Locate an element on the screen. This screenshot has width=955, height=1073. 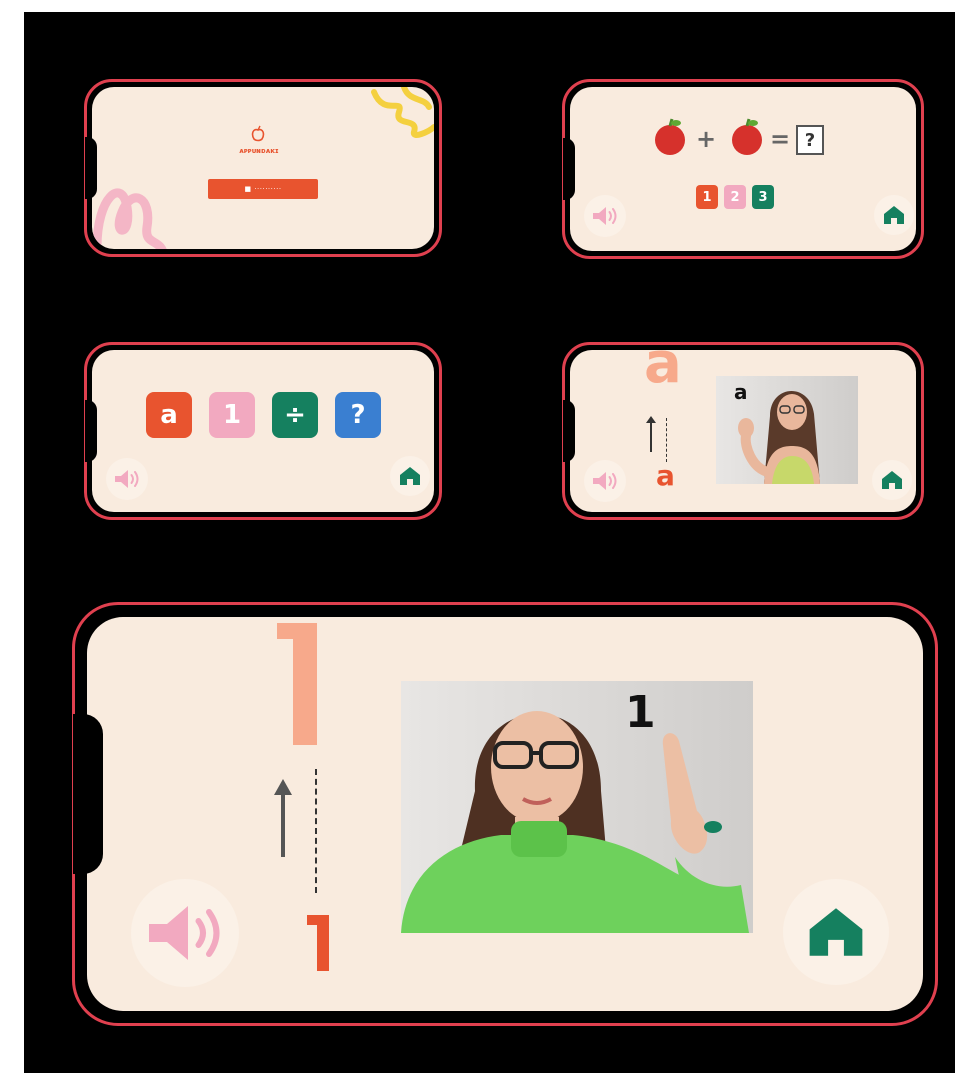
phone-letter-screen: a a a is located at coordinates (743, 431).